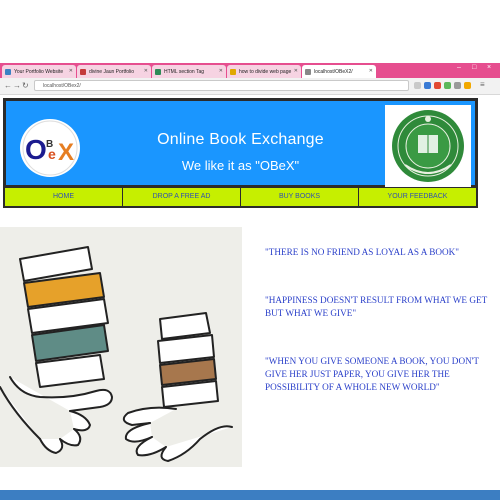  I want to click on star-icon, so click(417, 85).